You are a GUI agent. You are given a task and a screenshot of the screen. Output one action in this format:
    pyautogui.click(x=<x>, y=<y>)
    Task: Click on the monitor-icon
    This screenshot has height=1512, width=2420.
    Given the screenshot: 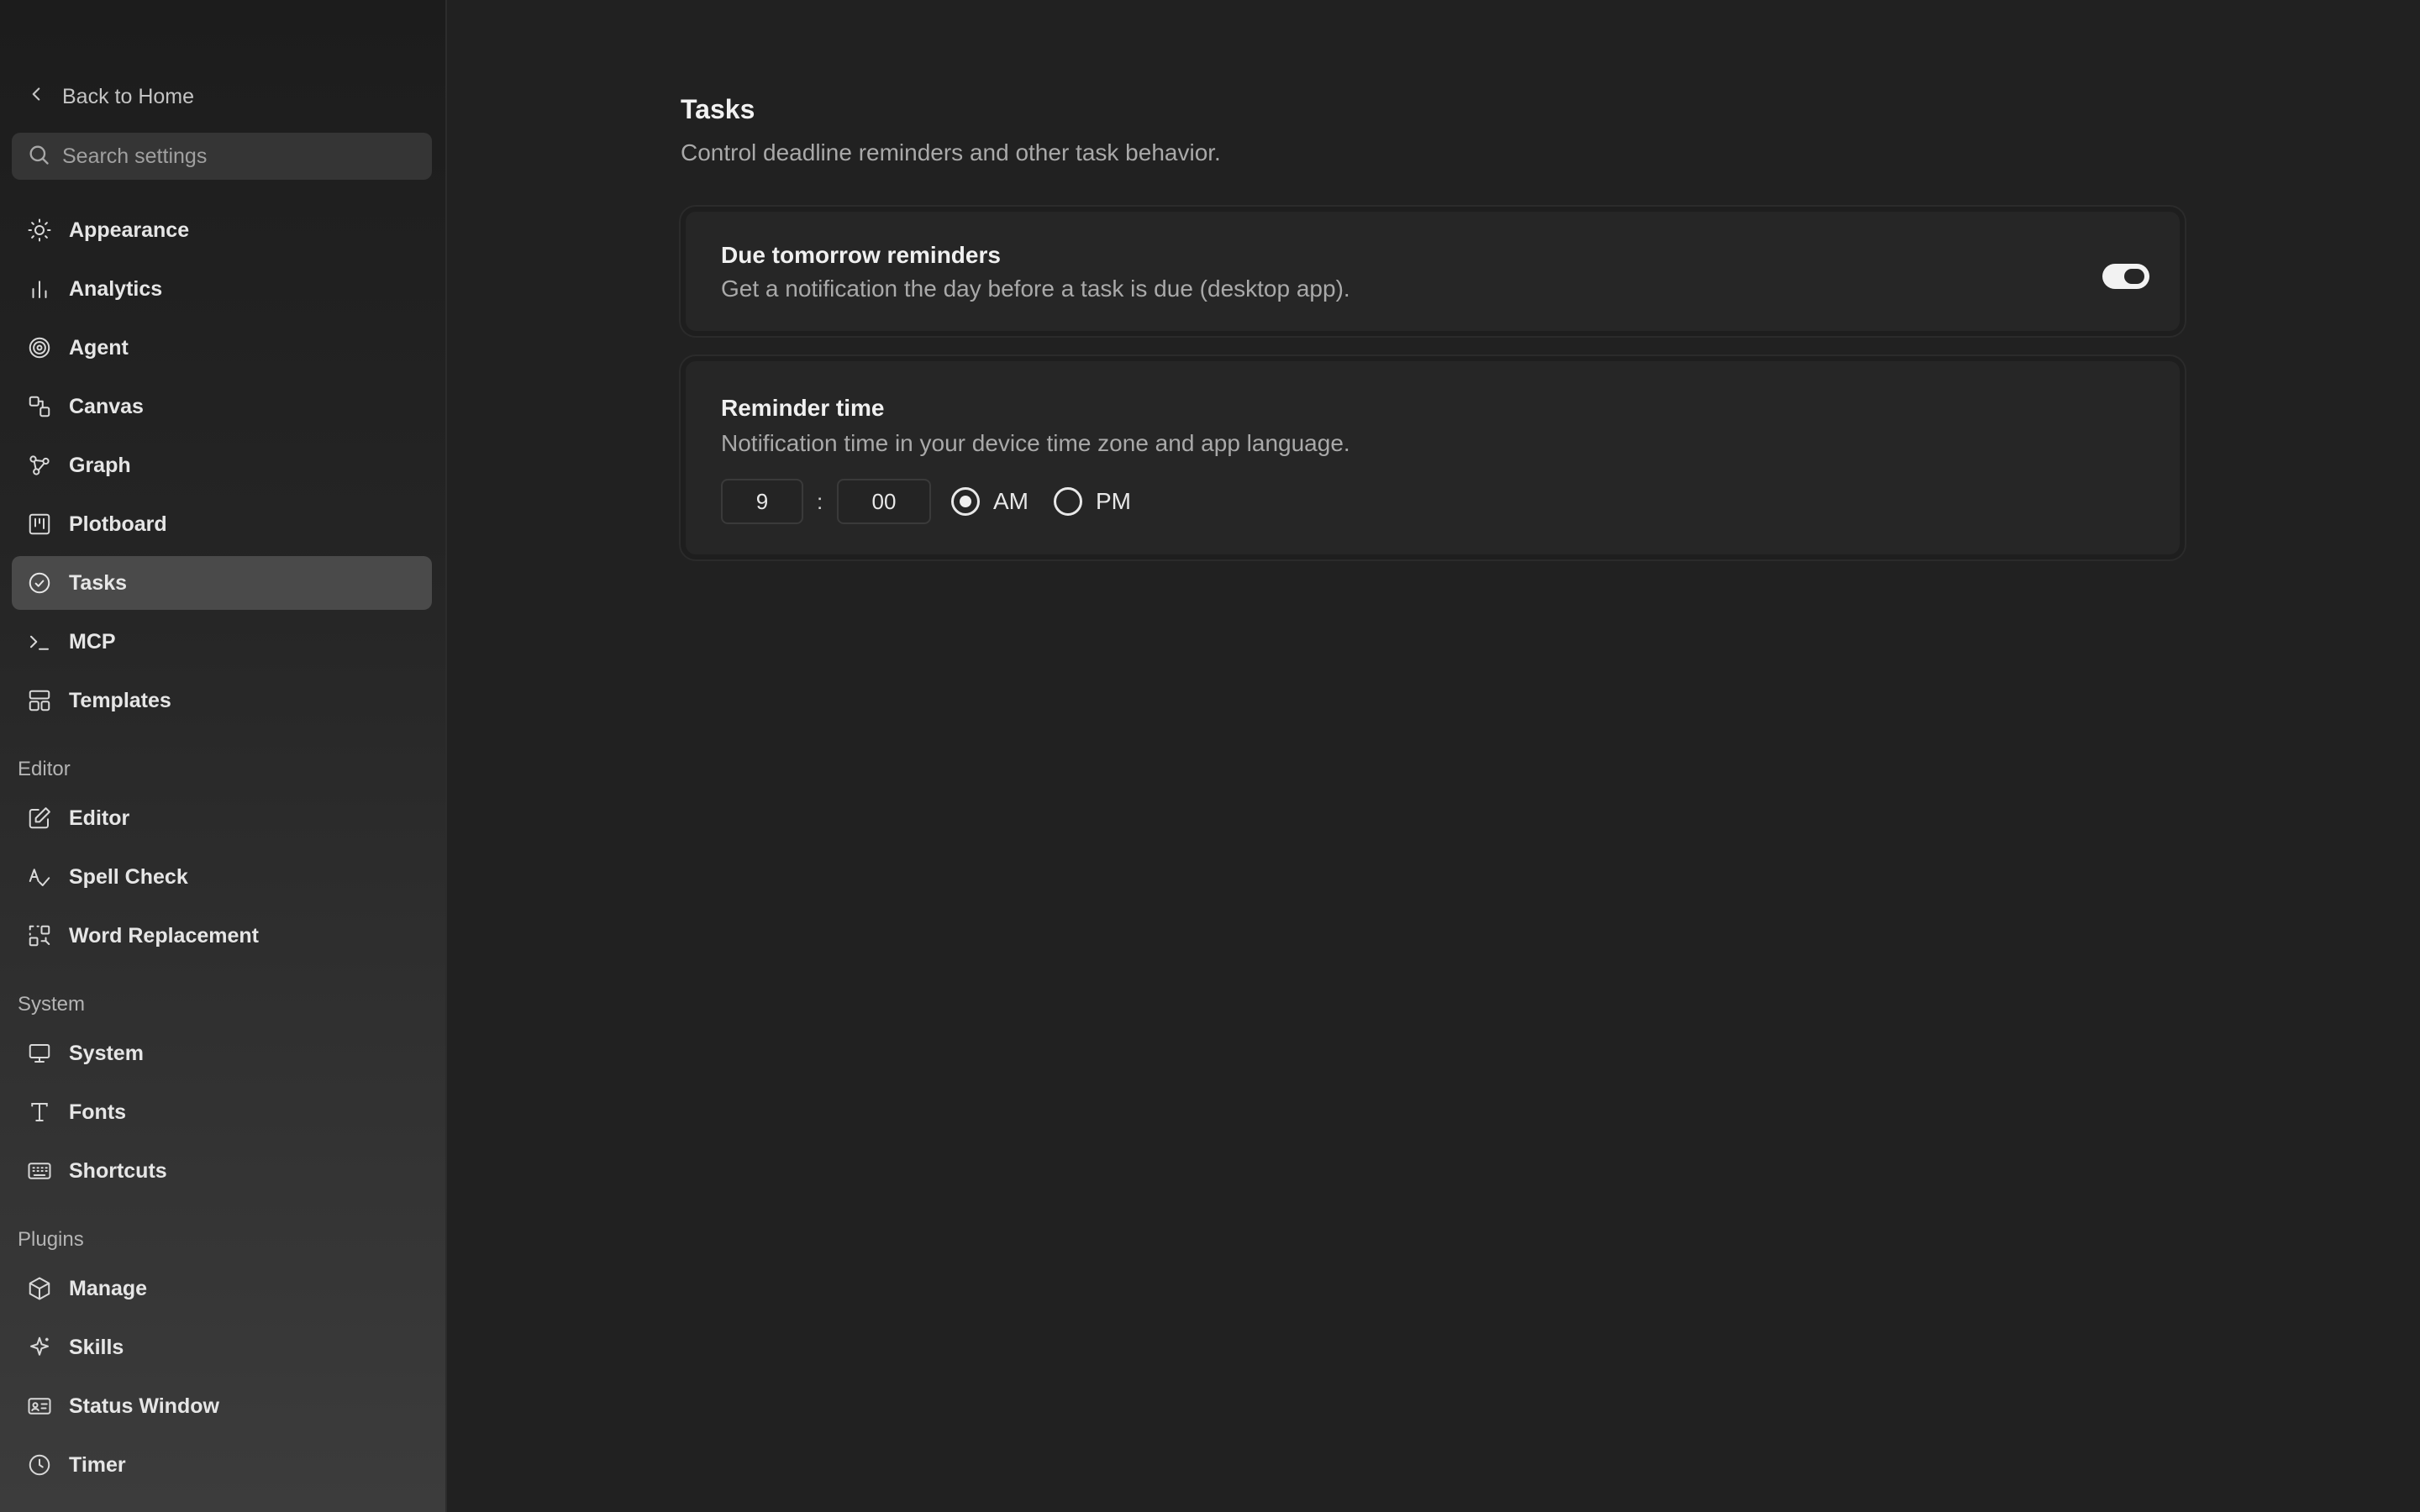 What is the action you would take?
    pyautogui.click(x=39, y=1053)
    